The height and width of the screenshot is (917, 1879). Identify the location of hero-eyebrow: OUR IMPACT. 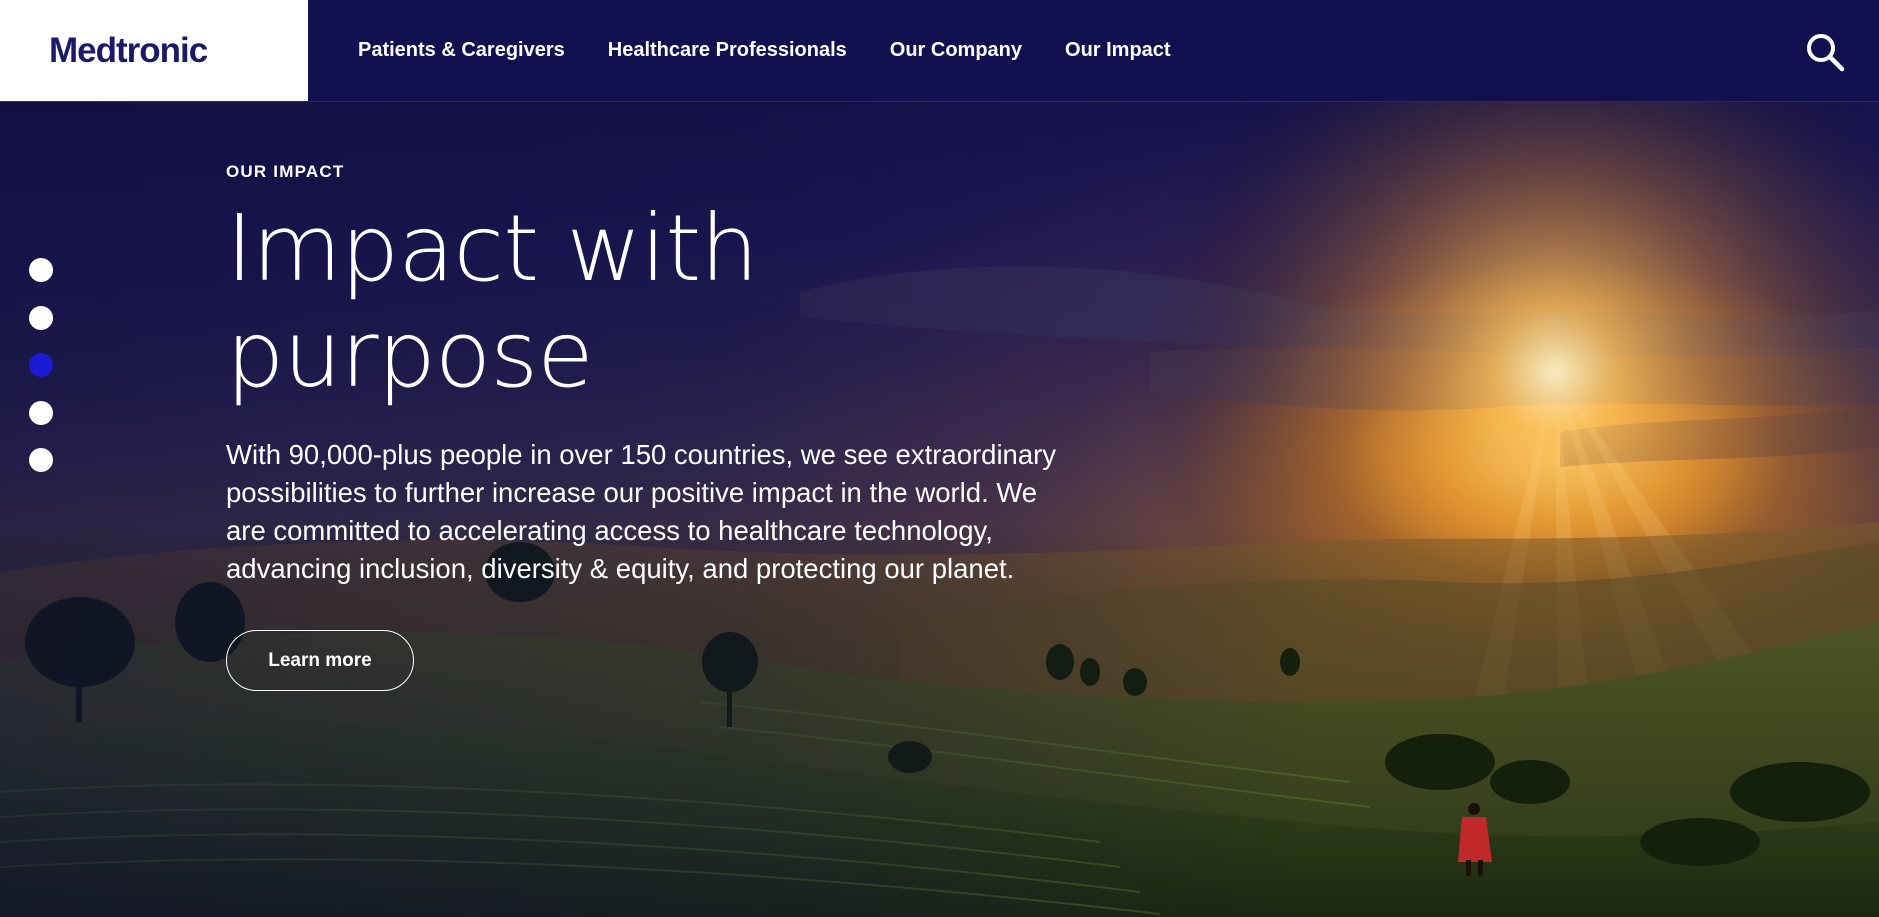
(285, 171).